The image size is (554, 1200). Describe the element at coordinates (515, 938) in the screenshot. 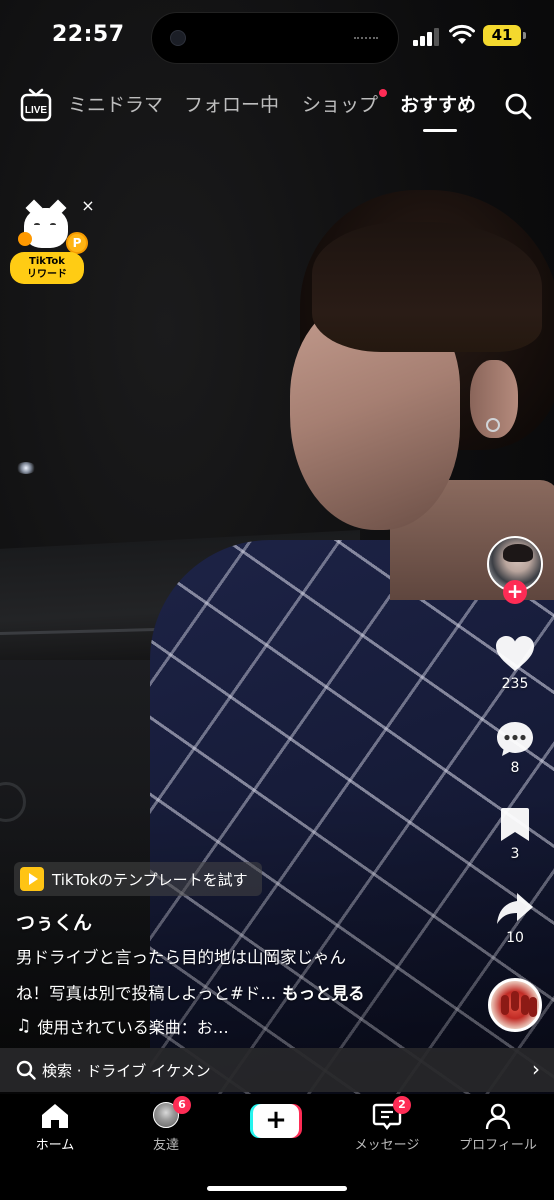

I see `share-count: 10` at that location.